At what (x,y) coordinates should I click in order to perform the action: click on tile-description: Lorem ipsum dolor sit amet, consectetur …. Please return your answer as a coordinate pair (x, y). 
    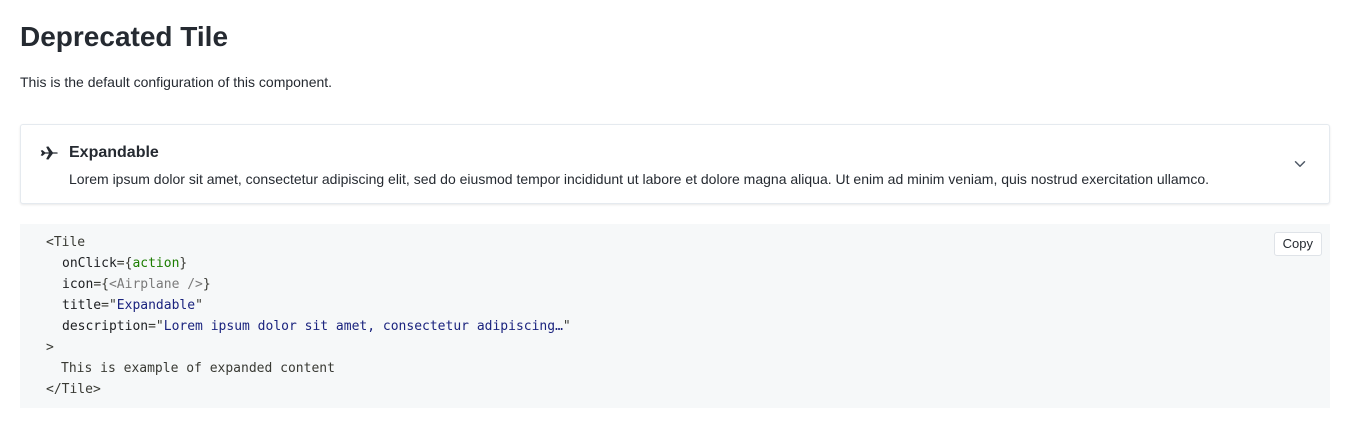
    Looking at the image, I should click on (639, 179).